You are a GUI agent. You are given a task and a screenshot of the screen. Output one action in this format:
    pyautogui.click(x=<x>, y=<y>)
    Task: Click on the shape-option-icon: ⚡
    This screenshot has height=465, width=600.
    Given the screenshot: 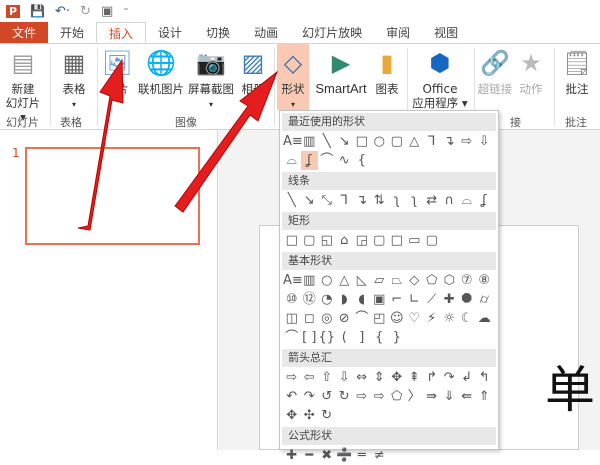 What is the action you would take?
    pyautogui.click(x=432, y=318)
    